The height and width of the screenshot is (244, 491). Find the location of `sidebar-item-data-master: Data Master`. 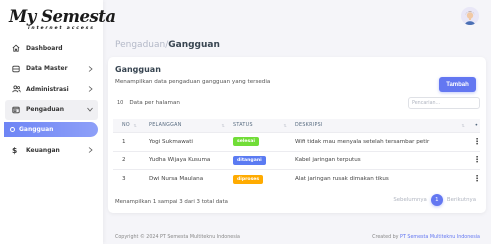

sidebar-item-data-master: Data Master is located at coordinates (51, 69).